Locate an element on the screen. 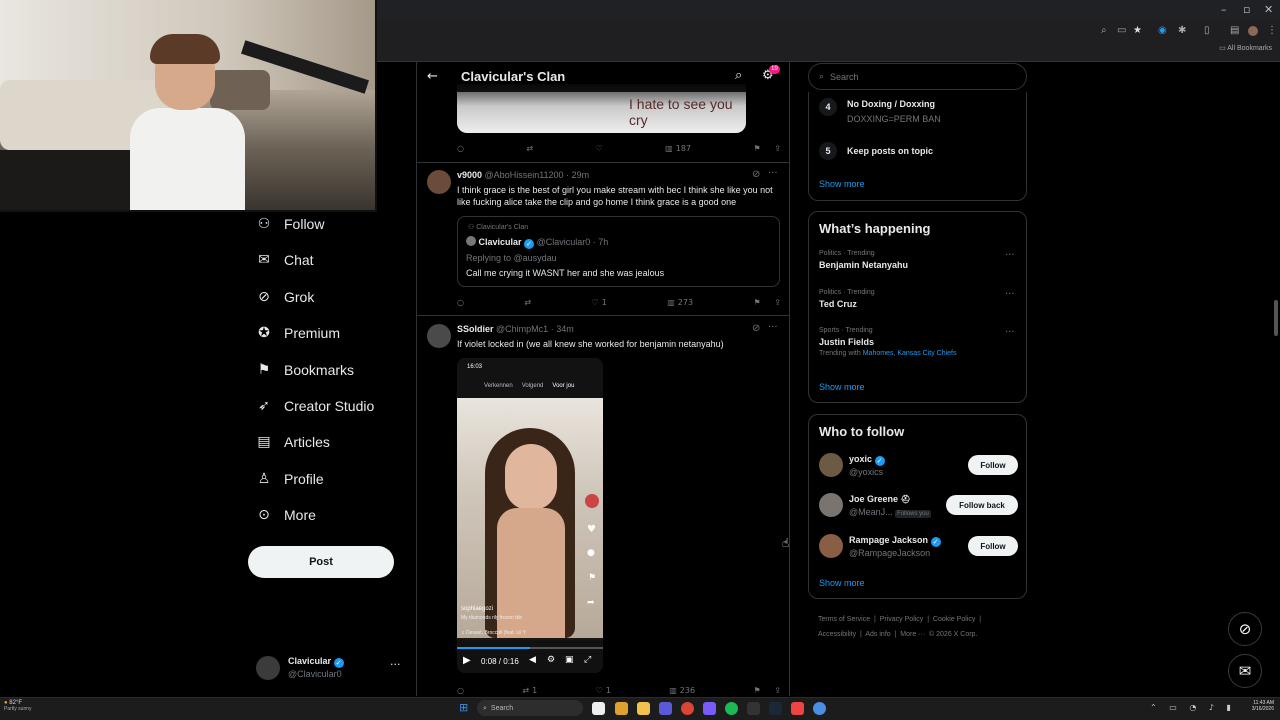  nav-articles: ▤ Articles is located at coordinates (293, 442).